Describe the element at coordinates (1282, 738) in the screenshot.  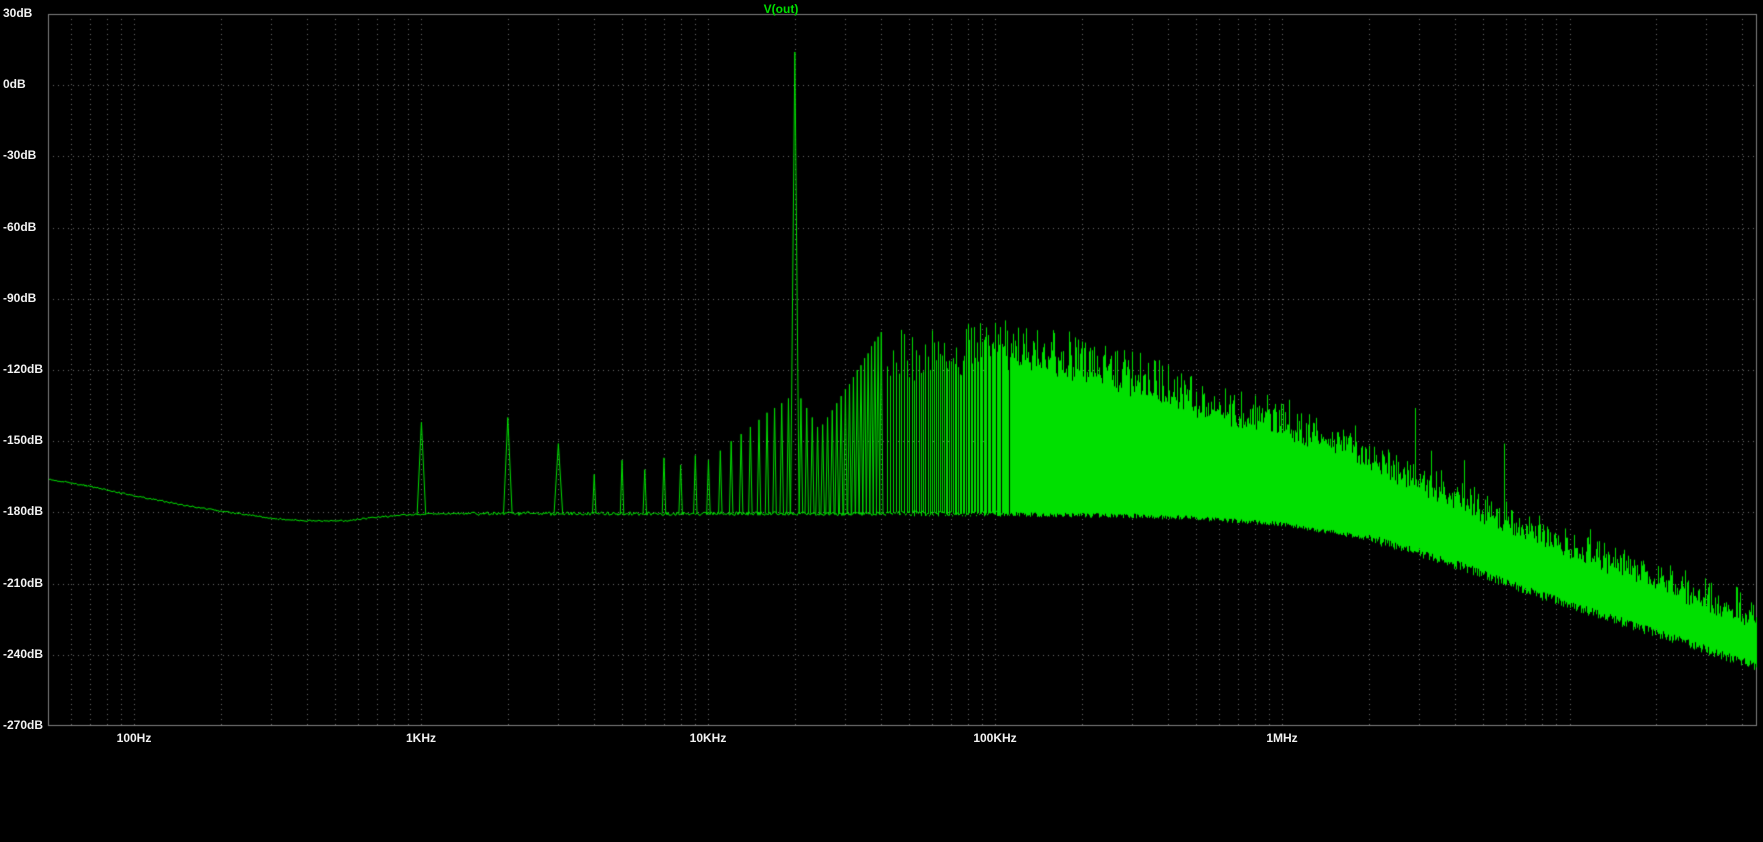
I see `x-tick-label-1mhz: 1MHz` at that location.